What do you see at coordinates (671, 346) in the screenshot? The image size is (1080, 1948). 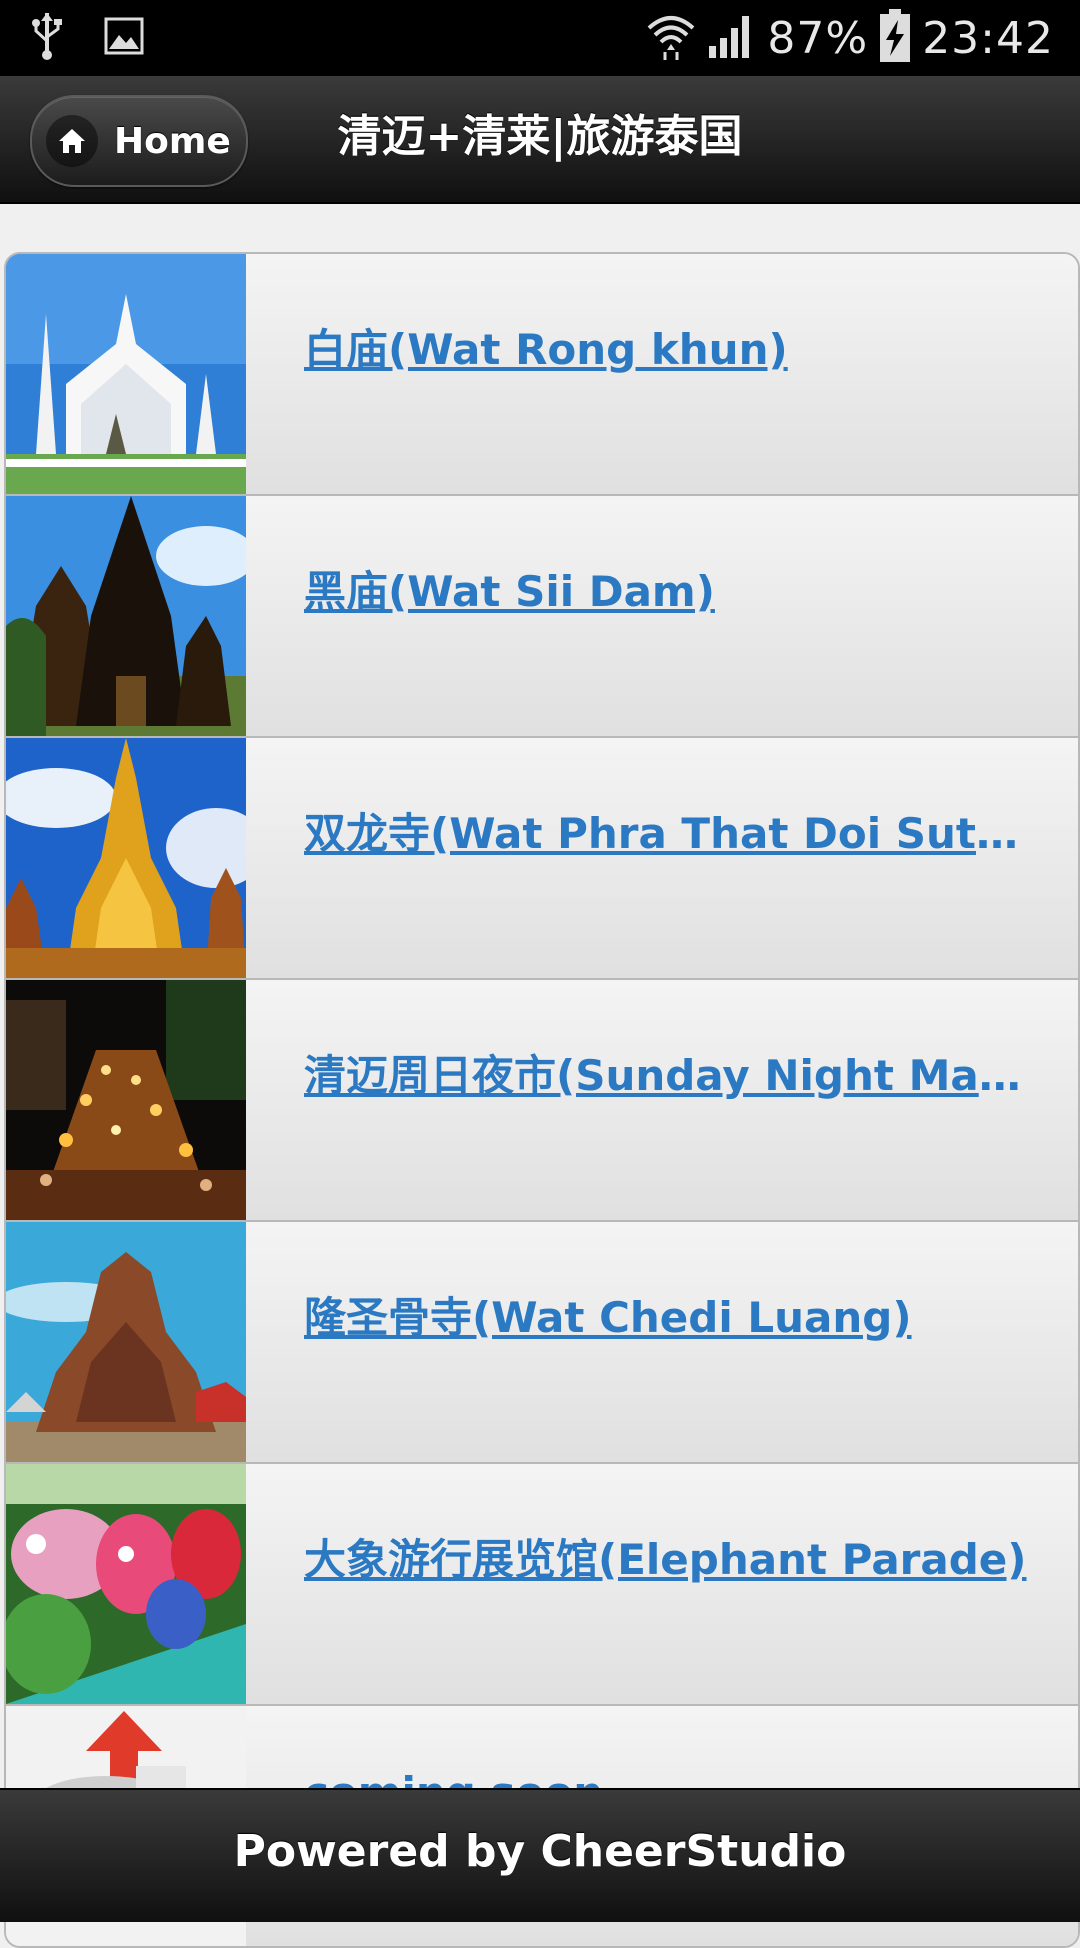 I see `item-label: 白庙(Wat Rong khun)` at bounding box center [671, 346].